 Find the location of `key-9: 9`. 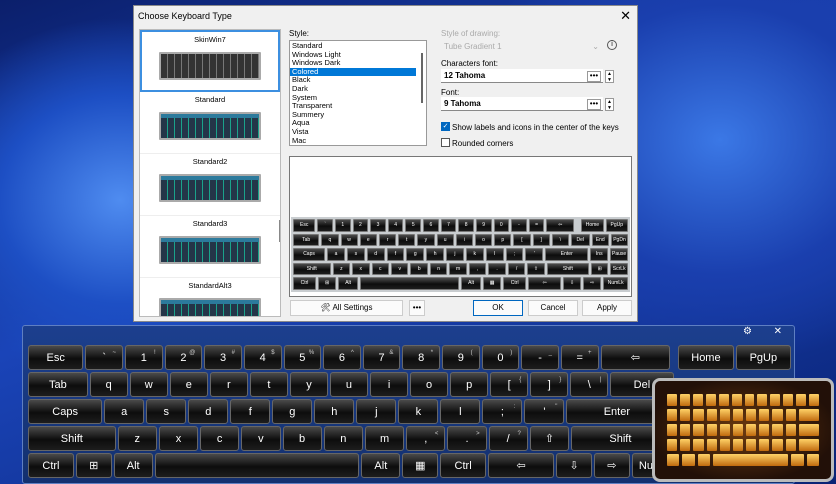

key-9: 9 is located at coordinates (483, 225).